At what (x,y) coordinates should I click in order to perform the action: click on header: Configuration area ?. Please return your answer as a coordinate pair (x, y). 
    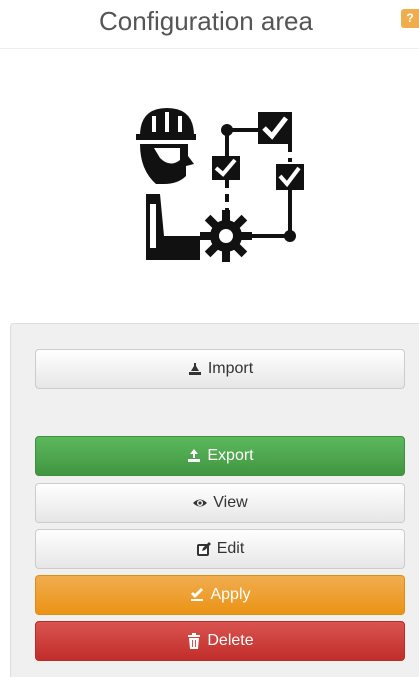
    Looking at the image, I should click on (209, 24).